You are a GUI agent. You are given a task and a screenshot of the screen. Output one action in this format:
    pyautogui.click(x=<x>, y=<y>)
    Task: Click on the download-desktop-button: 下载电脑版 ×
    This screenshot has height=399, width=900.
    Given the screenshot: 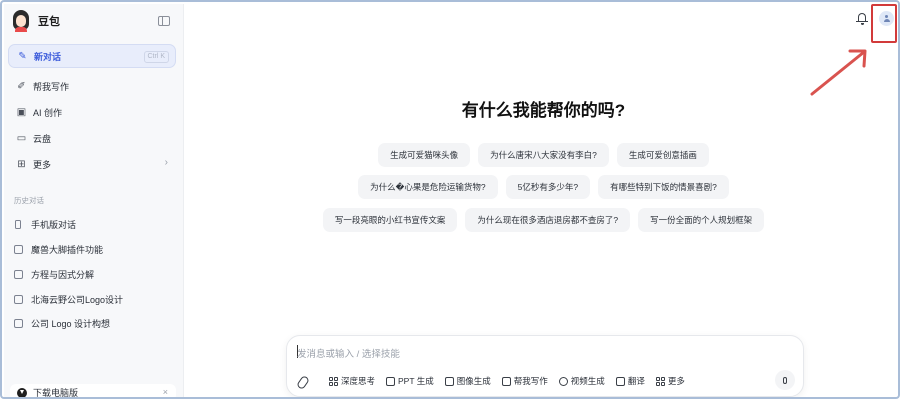 What is the action you would take?
    pyautogui.click(x=93, y=391)
    